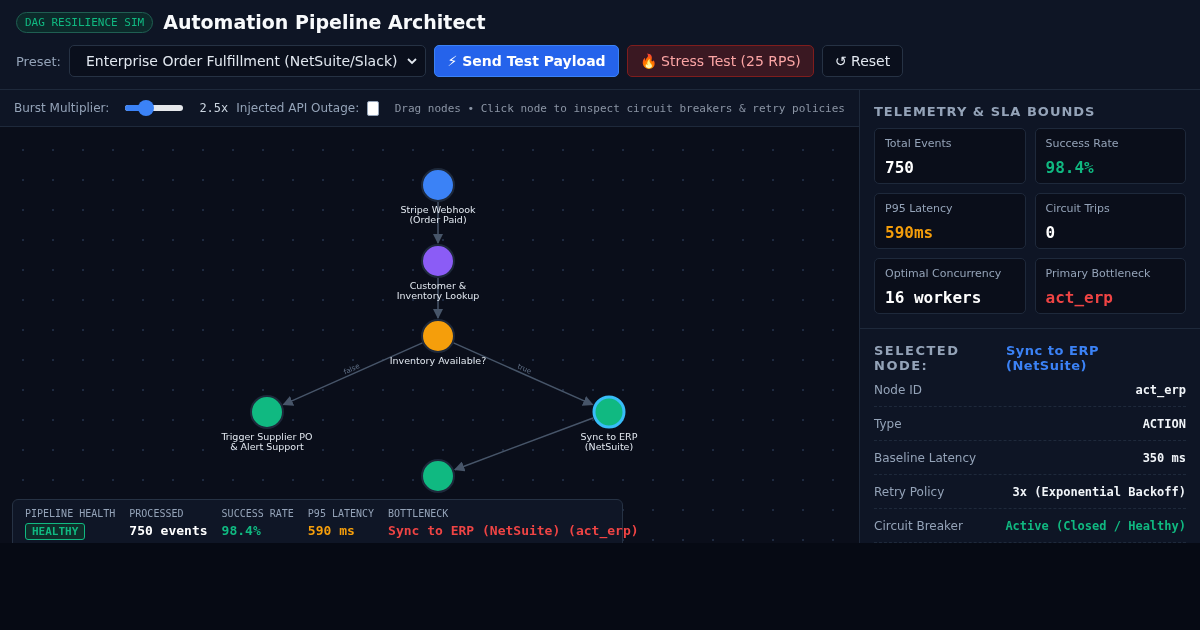 The height and width of the screenshot is (630, 1200). Describe the element at coordinates (1070, 167) in the screenshot. I see `metric-value: 98.4%` at that location.